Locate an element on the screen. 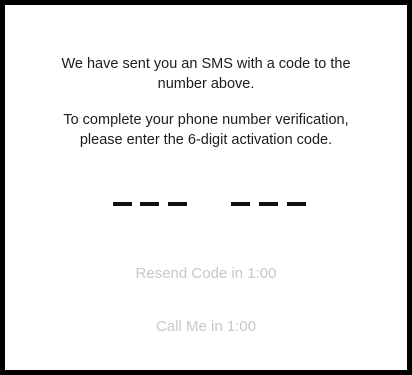 The height and width of the screenshot is (375, 412). resend-code-button: Resend Code in 1:00 is located at coordinates (206, 274).